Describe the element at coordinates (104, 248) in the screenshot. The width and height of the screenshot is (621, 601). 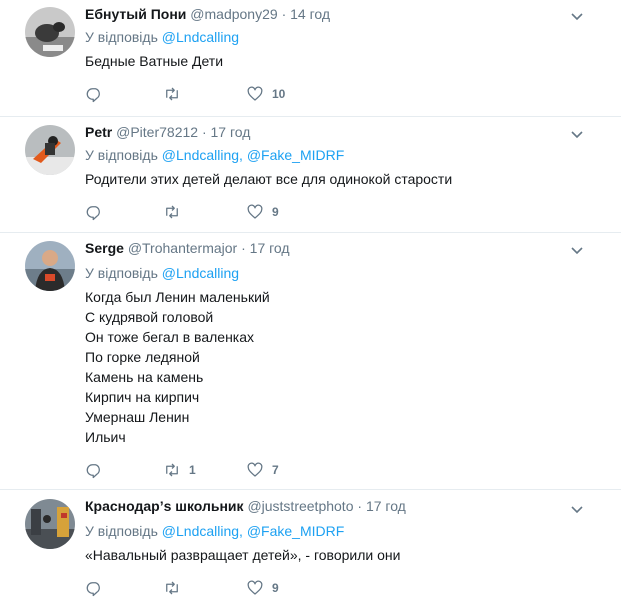
I see `display-name: Serge` at that location.